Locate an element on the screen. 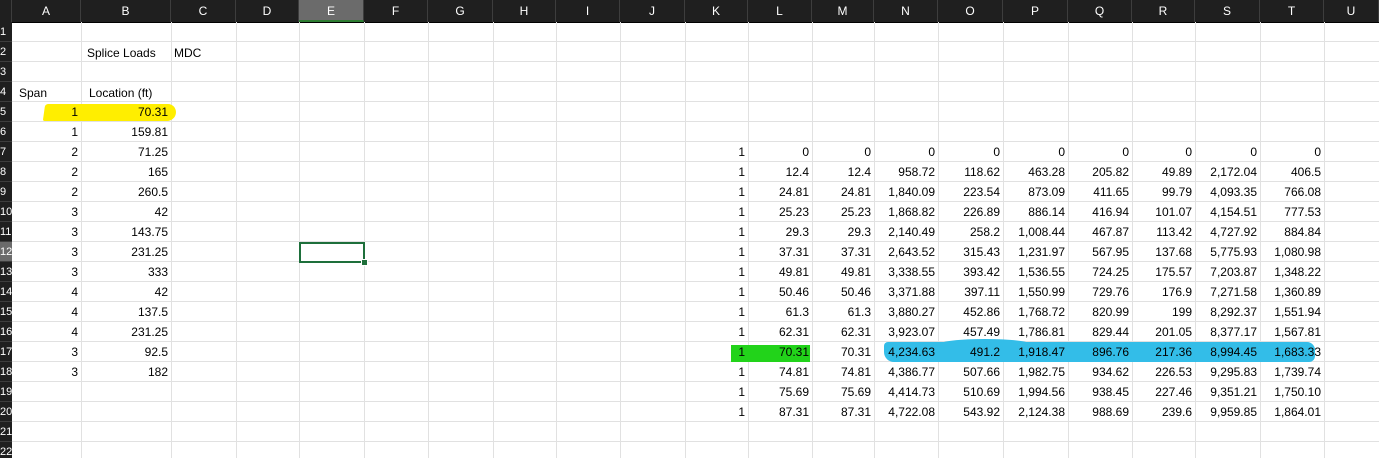  cell-l19: 75.69 is located at coordinates (780, 392).